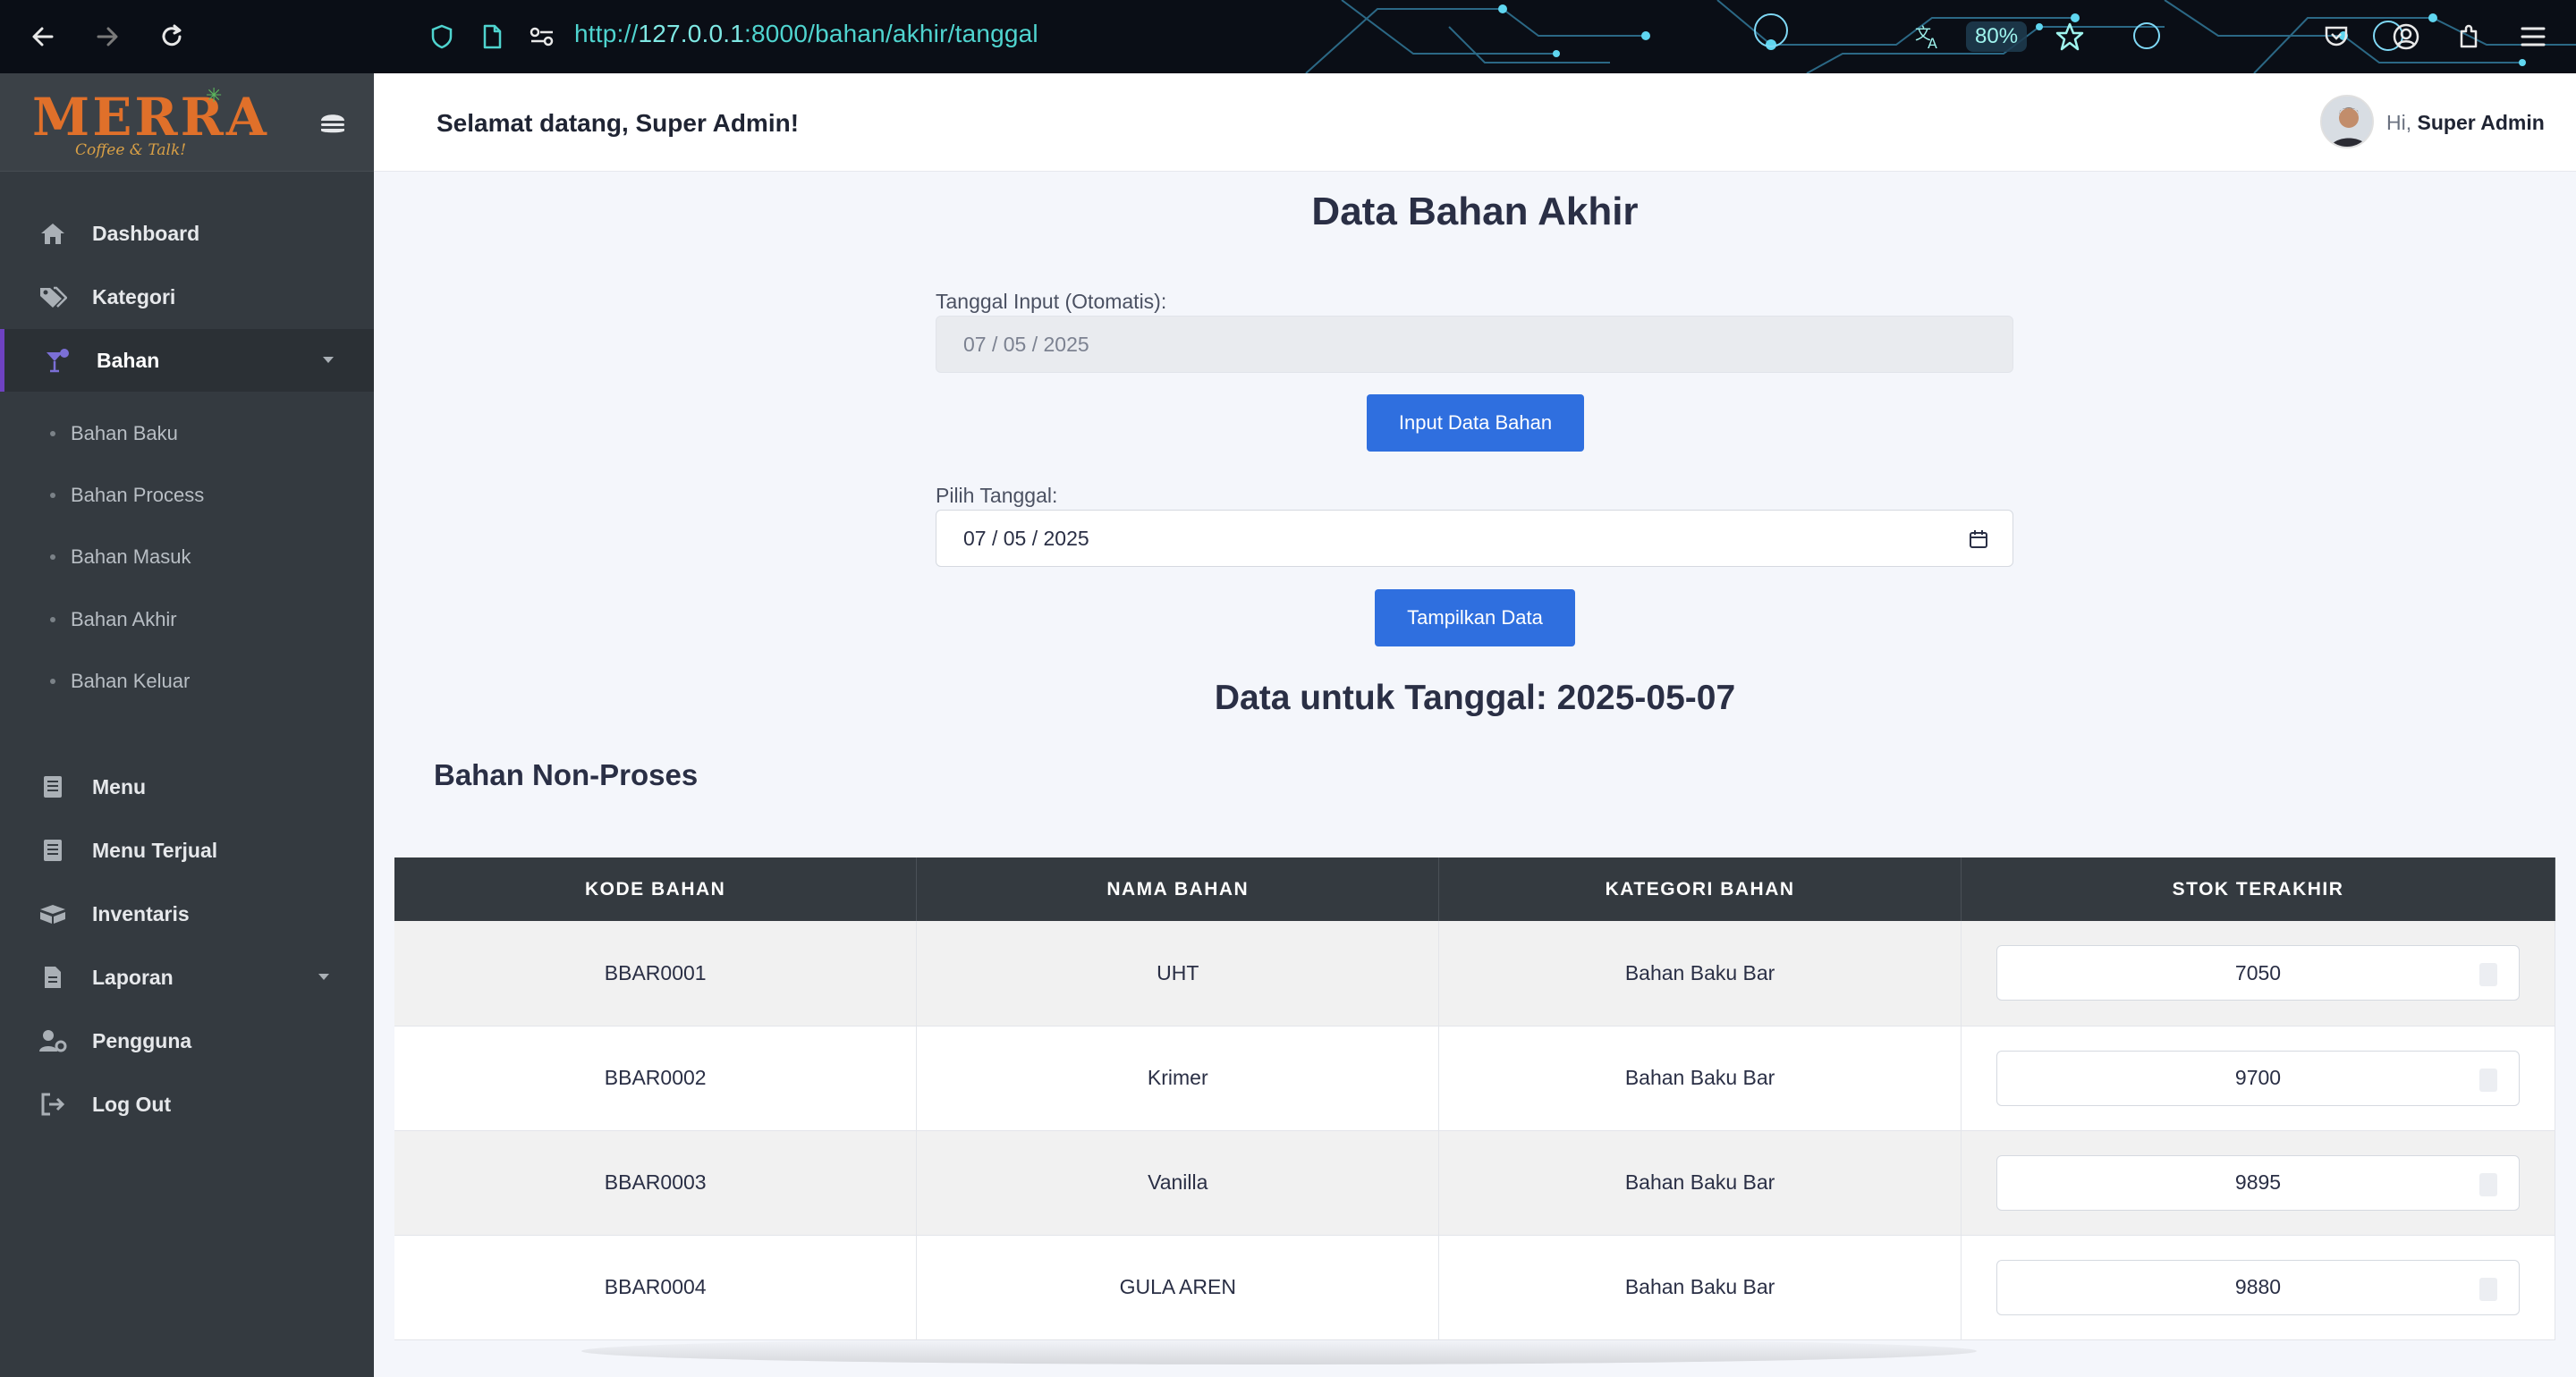 This screenshot has width=2576, height=1377. I want to click on table-row: BBAR0004 GULA AREN Bahan Baku Bar 9880, so click(1474, 1287).